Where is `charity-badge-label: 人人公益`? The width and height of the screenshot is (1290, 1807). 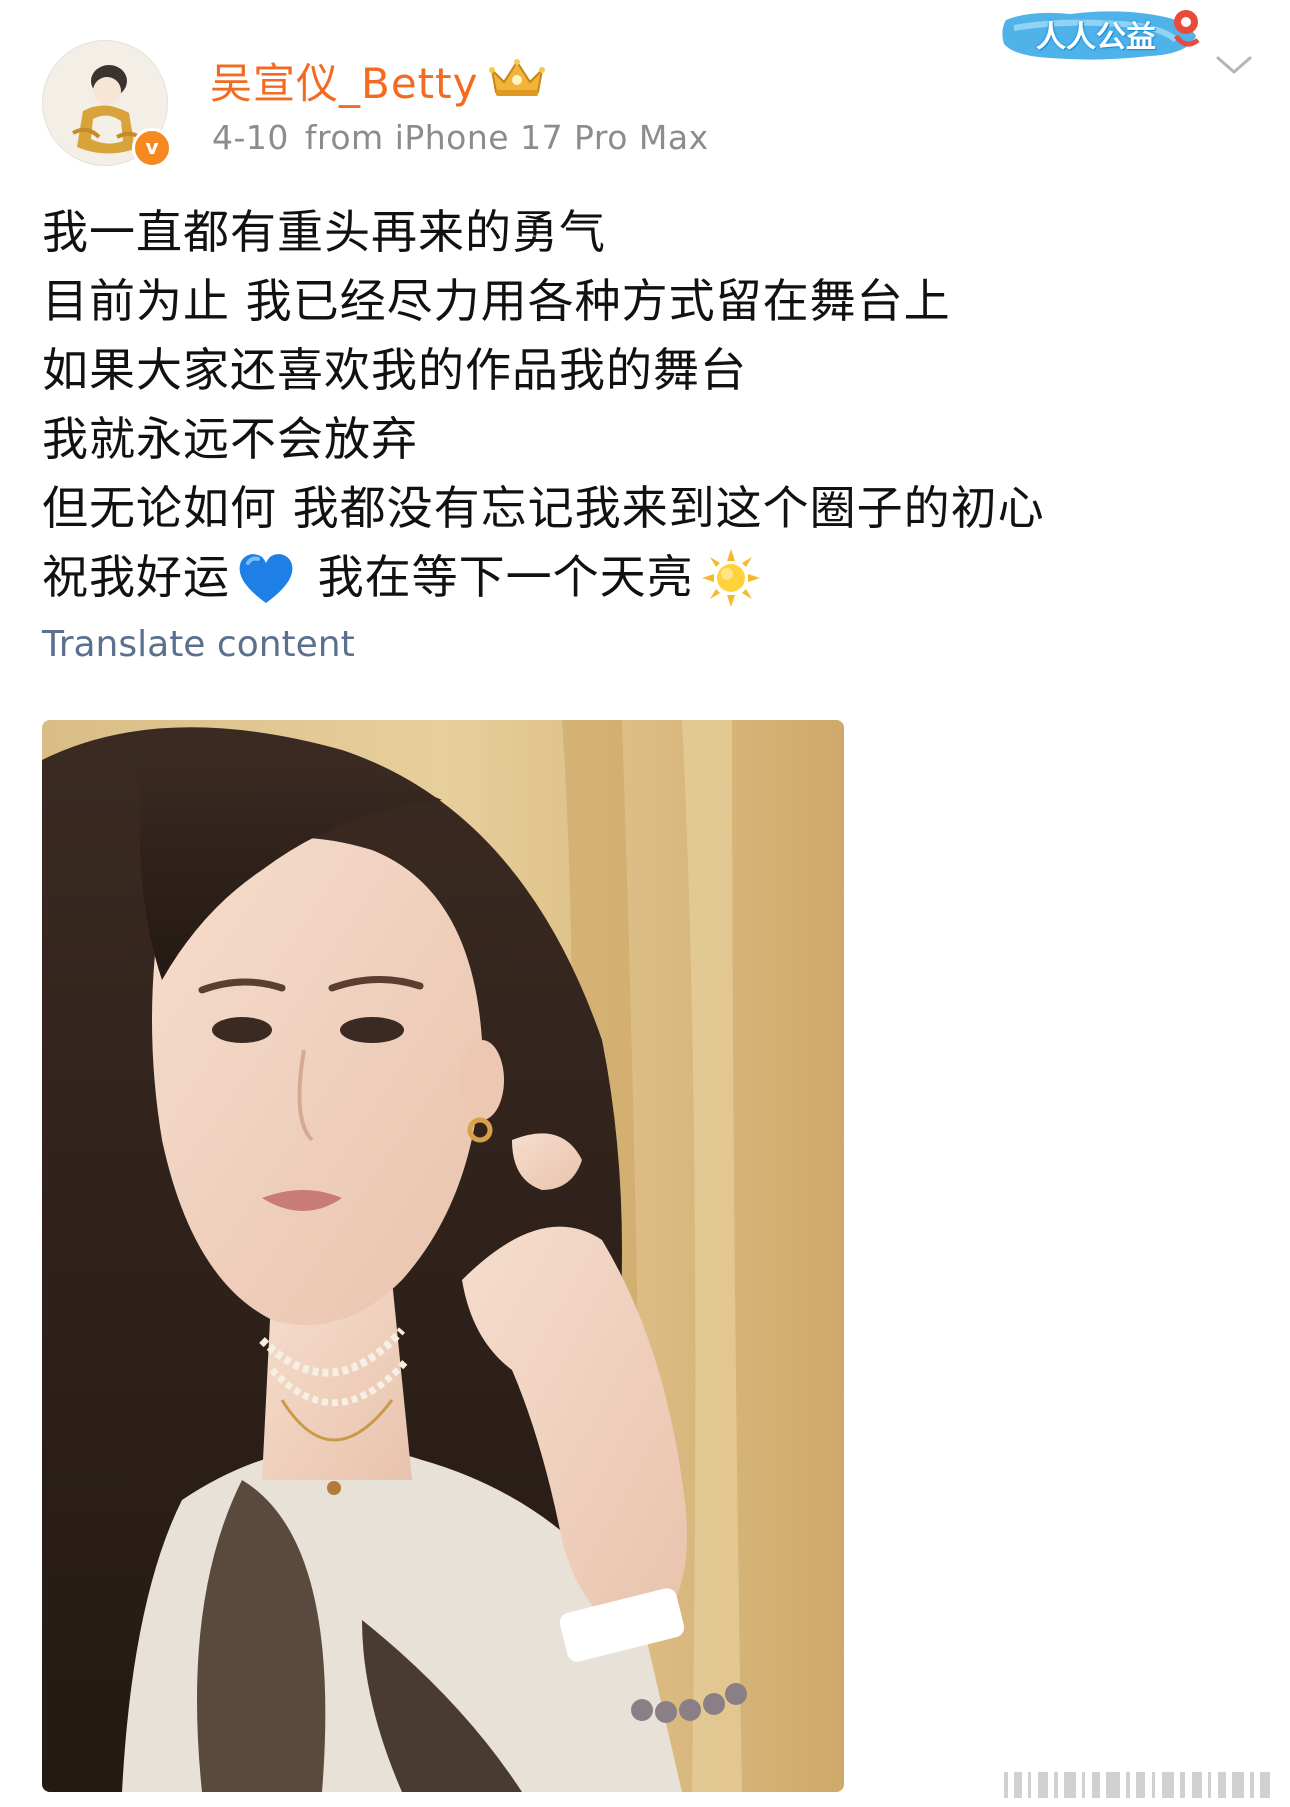 charity-badge-label: 人人公益 is located at coordinates (1096, 37).